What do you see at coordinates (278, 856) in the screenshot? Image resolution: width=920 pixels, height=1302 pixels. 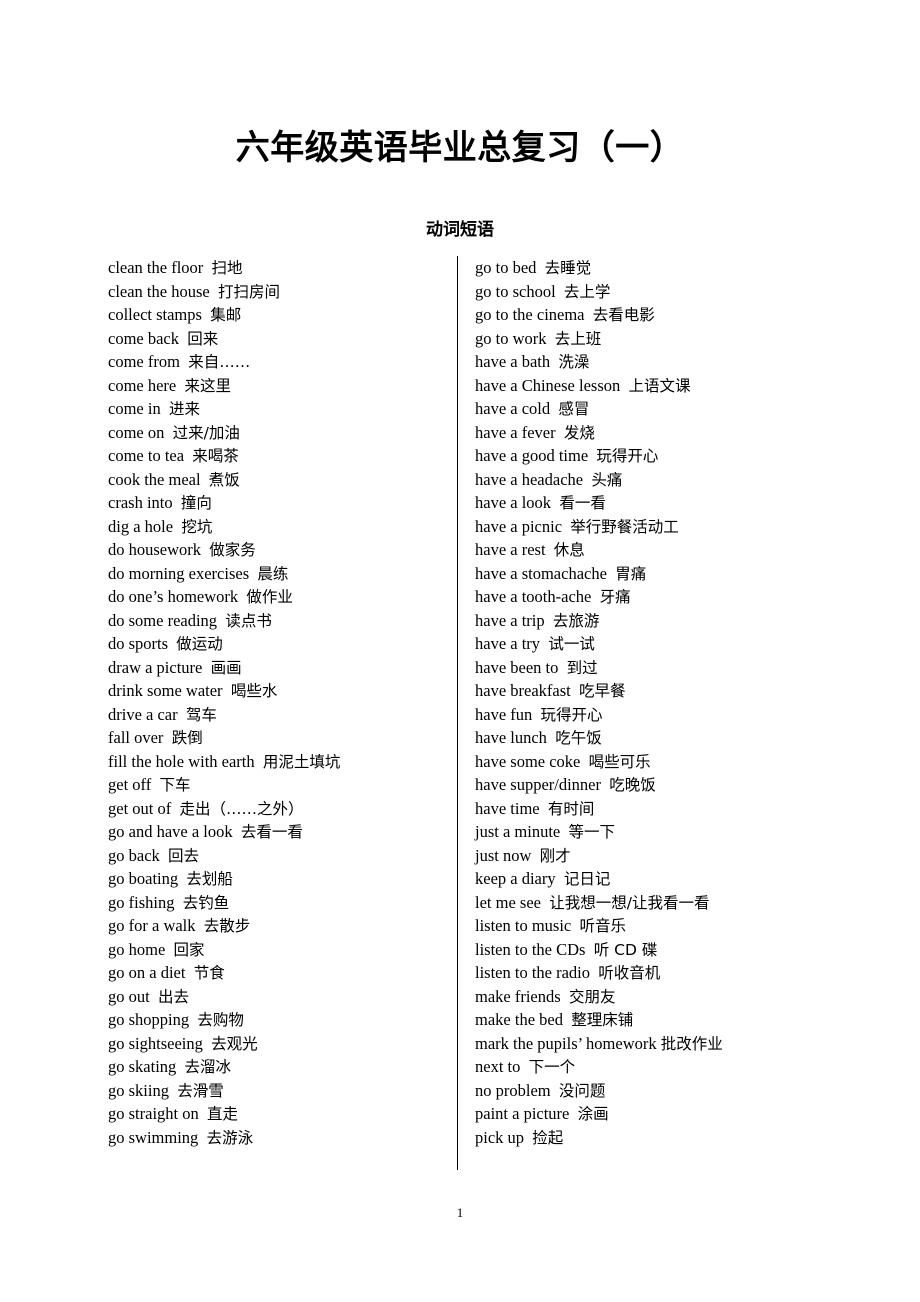 I see `phrase-entry: go back 回去` at bounding box center [278, 856].